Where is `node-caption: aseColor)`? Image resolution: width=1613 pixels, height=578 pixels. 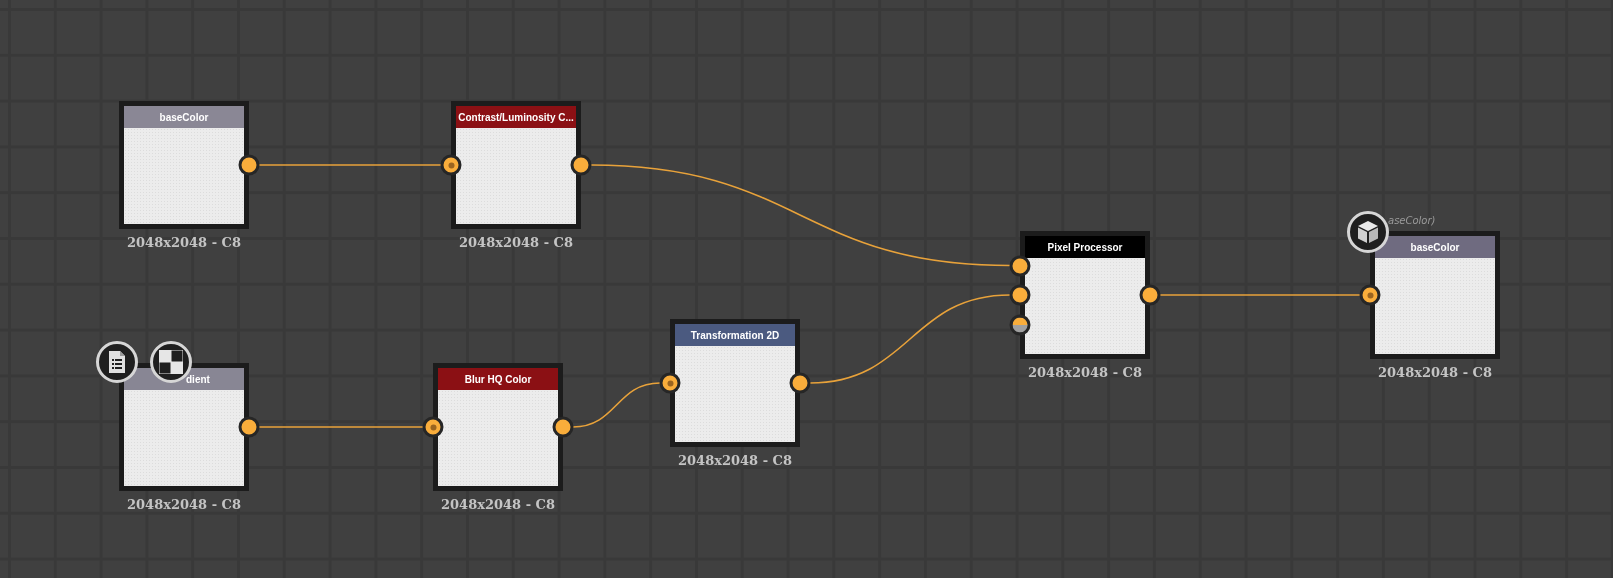 node-caption: aseColor) is located at coordinates (1412, 220).